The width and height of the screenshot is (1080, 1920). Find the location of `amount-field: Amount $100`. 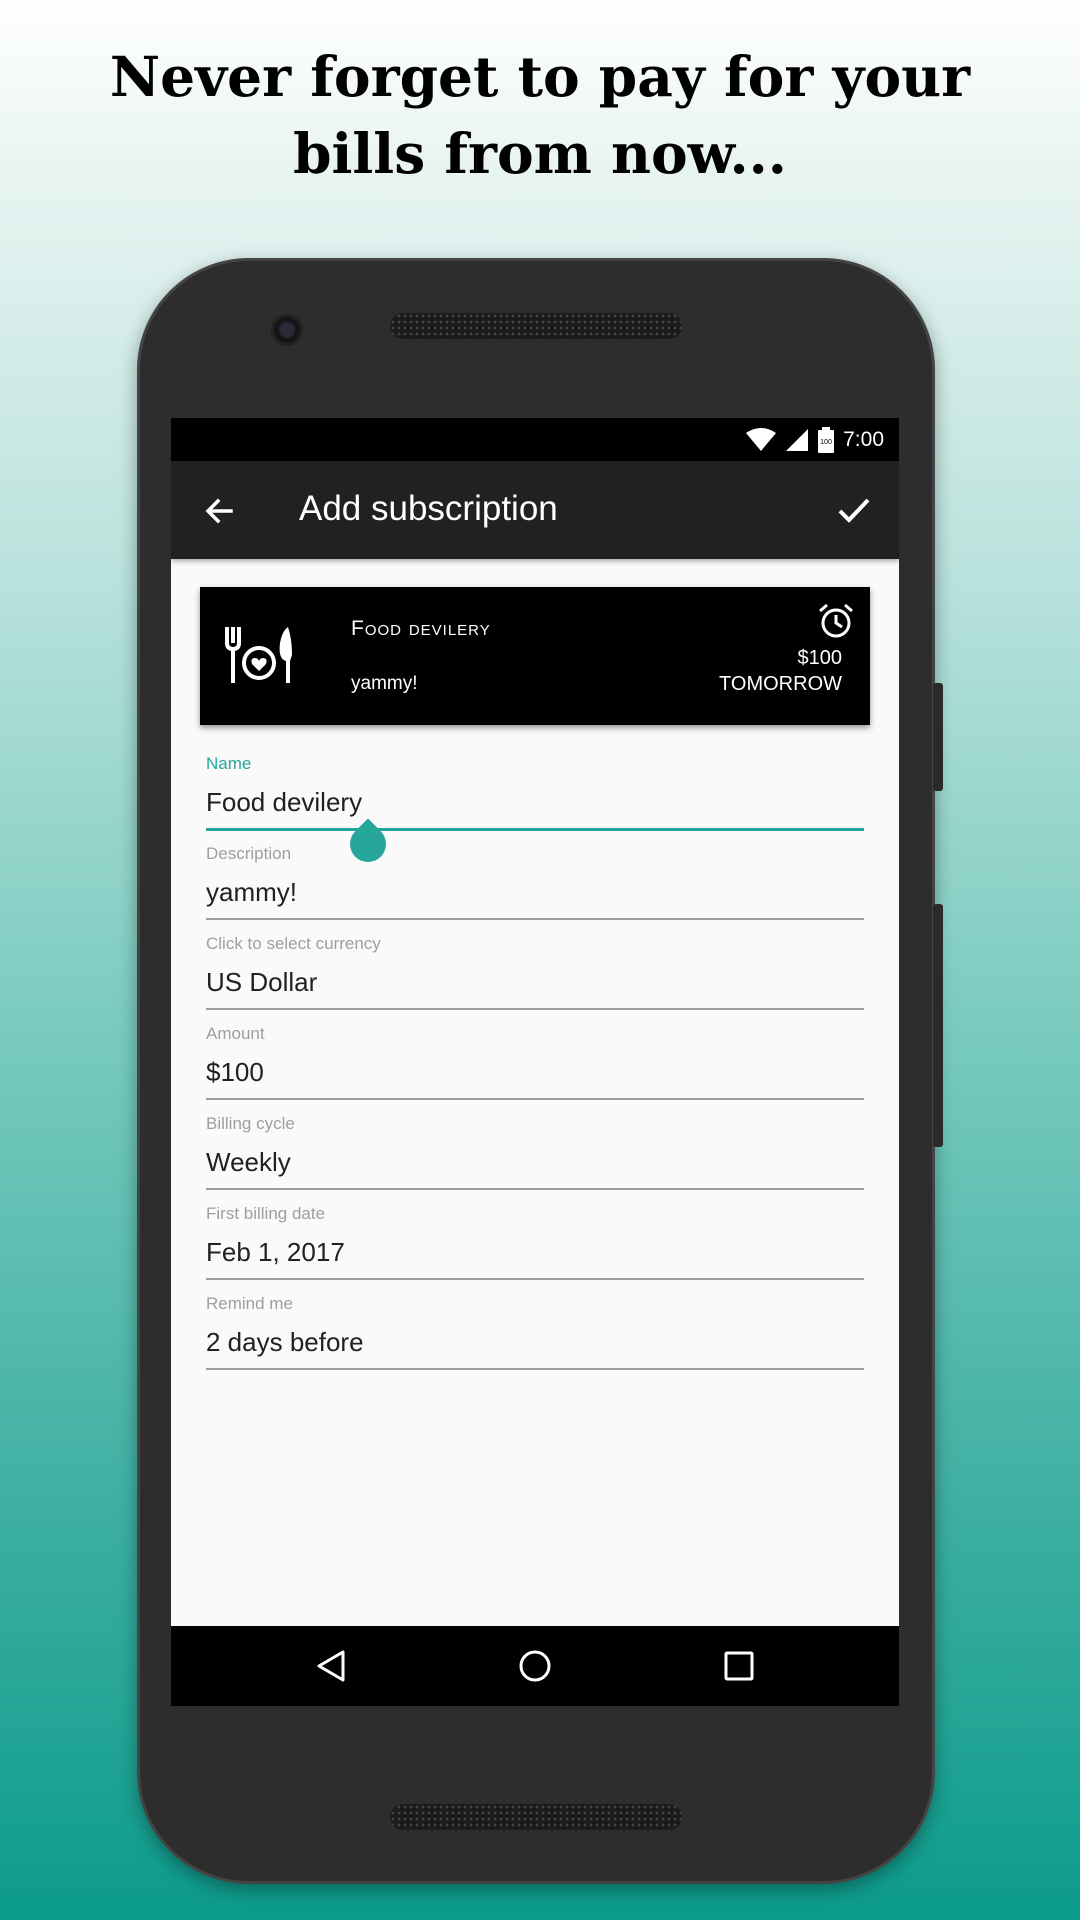

amount-field: Amount $100 is located at coordinates (535, 1062).